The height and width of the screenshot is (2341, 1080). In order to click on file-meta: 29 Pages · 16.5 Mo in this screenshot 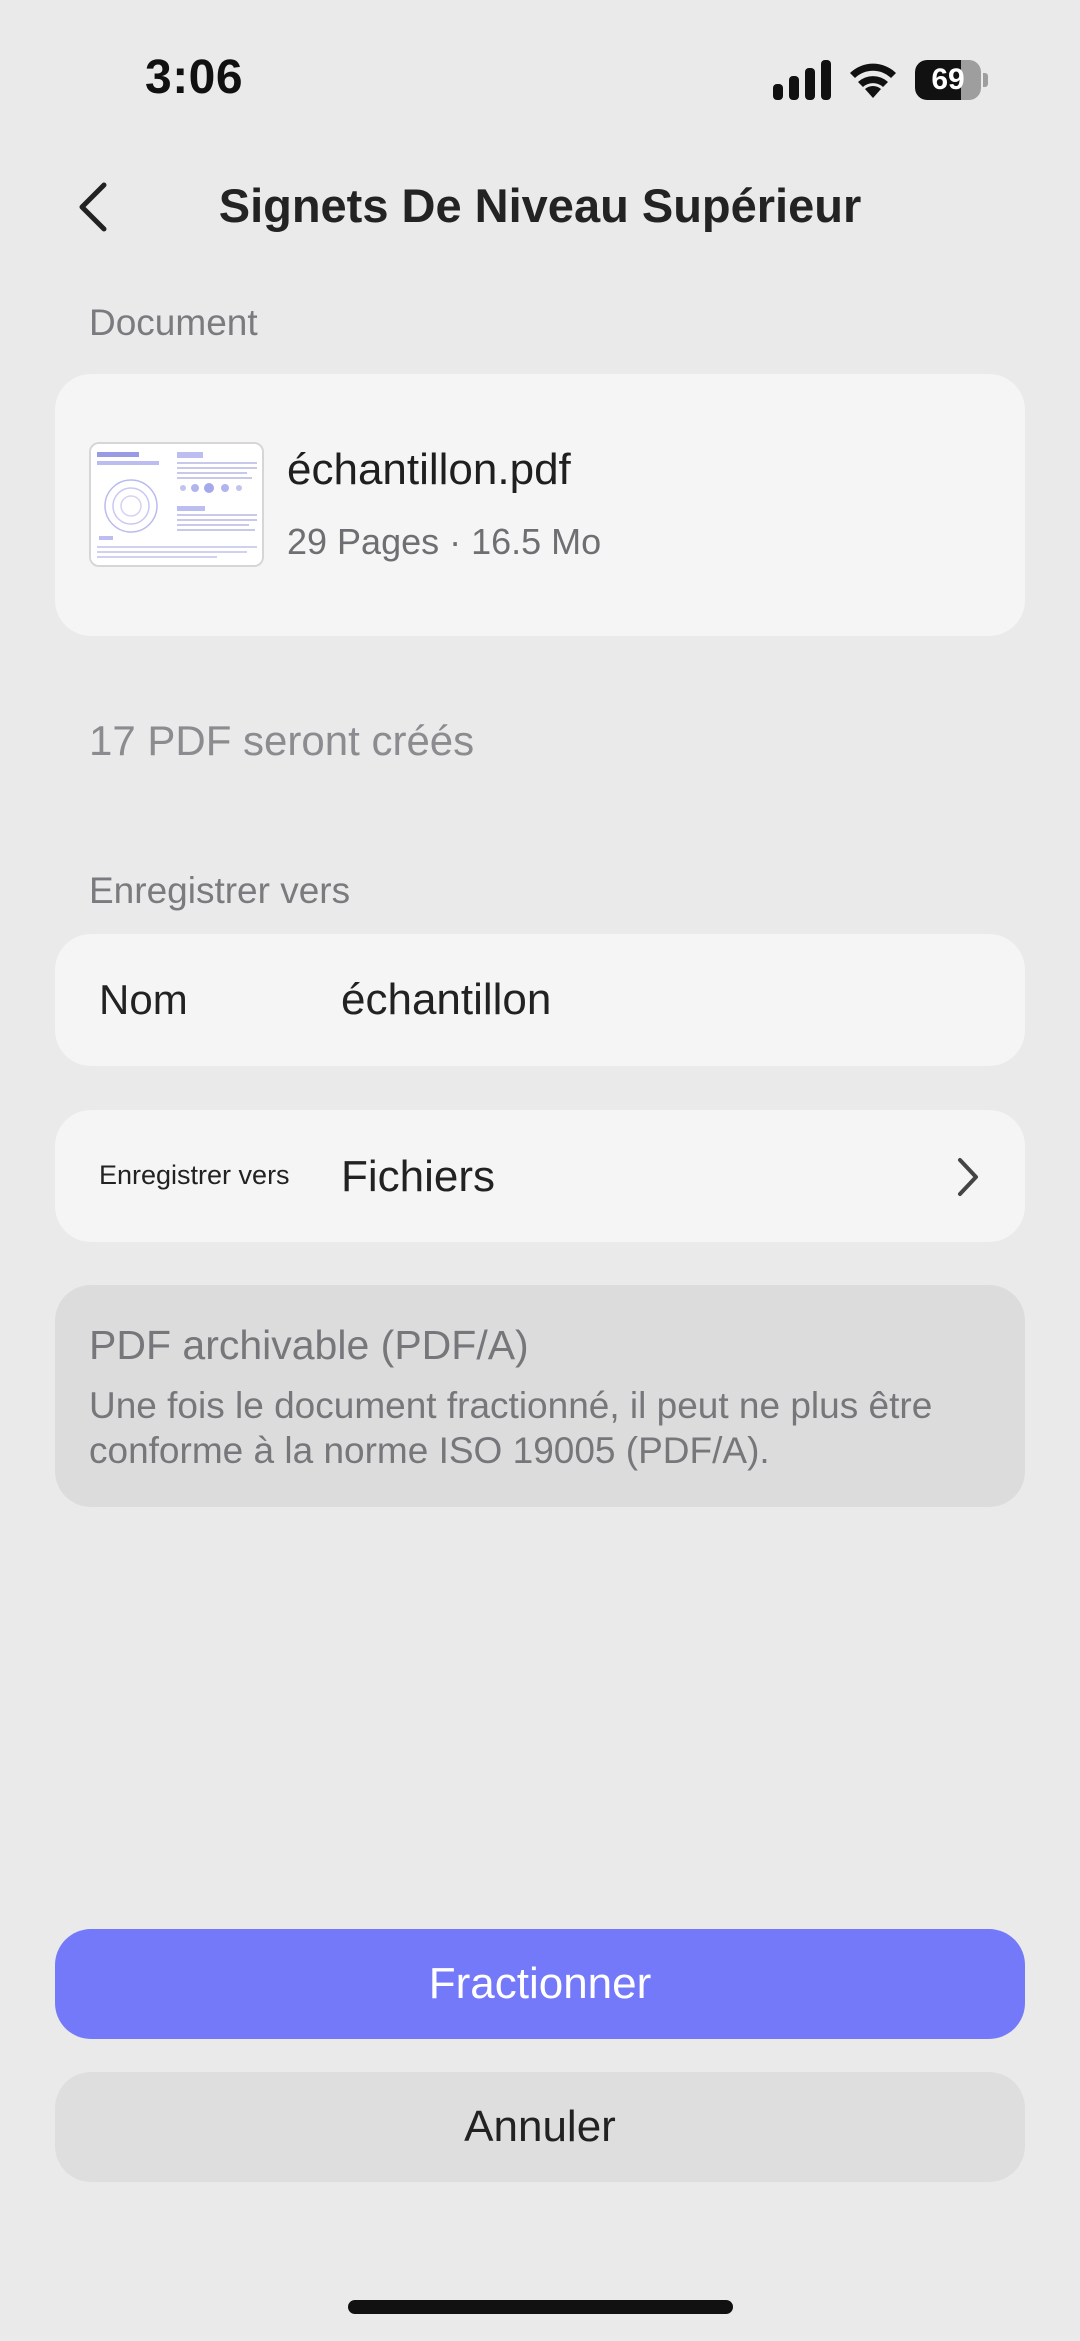, I will do `click(444, 541)`.